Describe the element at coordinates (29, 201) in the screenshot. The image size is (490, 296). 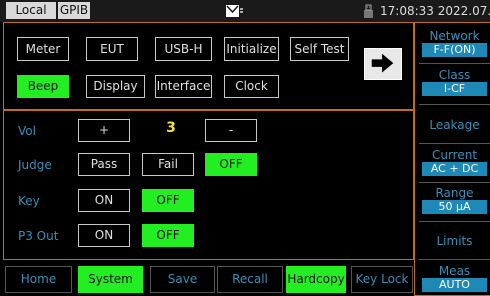
I see `key-label: Key` at that location.